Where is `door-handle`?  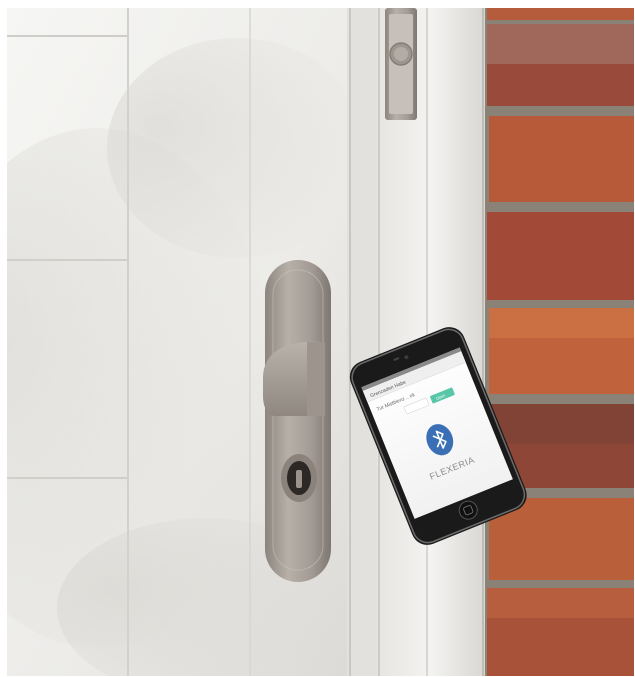
door-handle is located at coordinates (297, 421).